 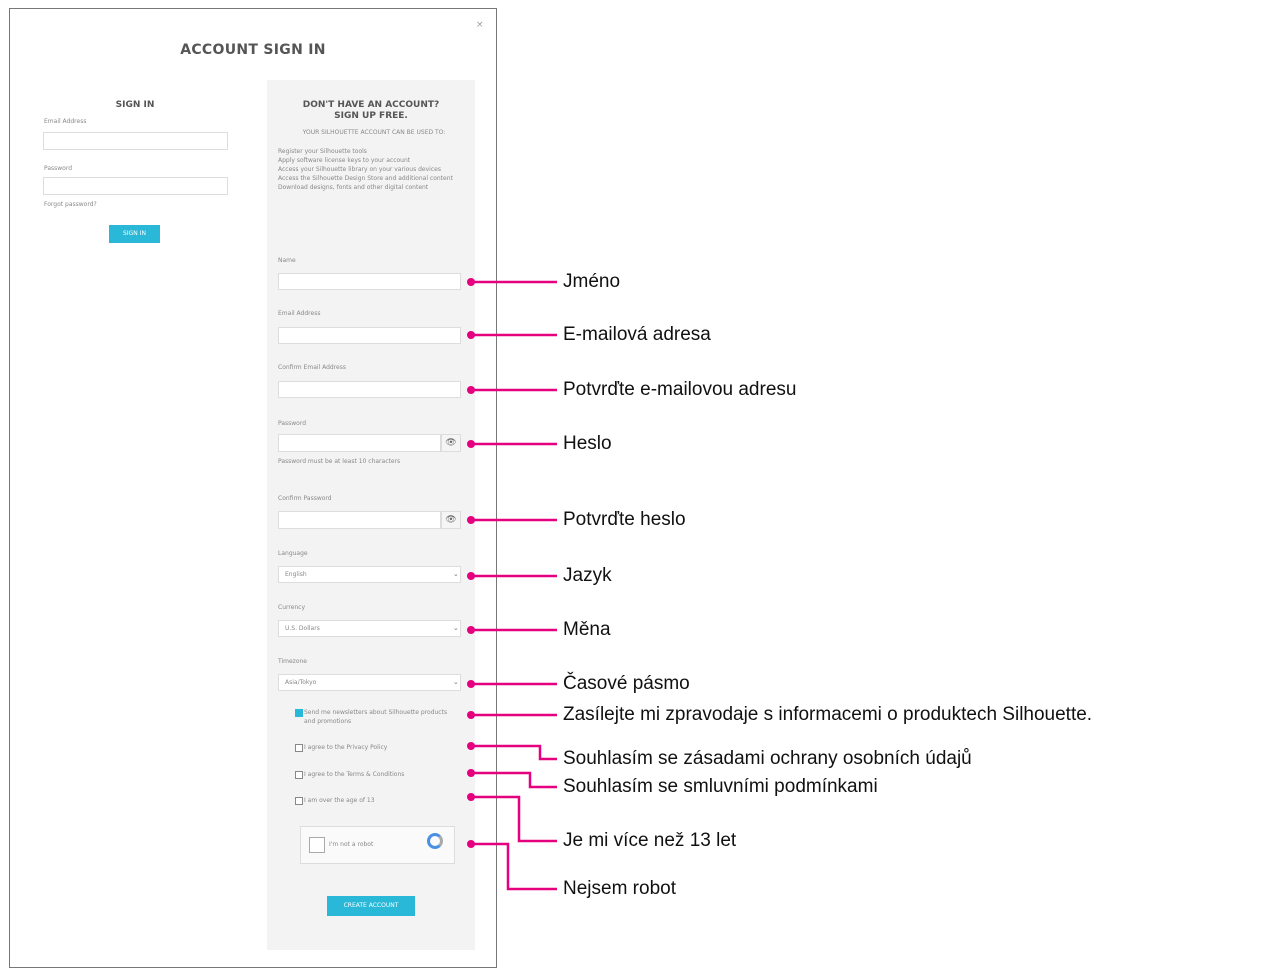 What do you see at coordinates (587, 575) in the screenshot?
I see `callout-language: Jazyk` at bounding box center [587, 575].